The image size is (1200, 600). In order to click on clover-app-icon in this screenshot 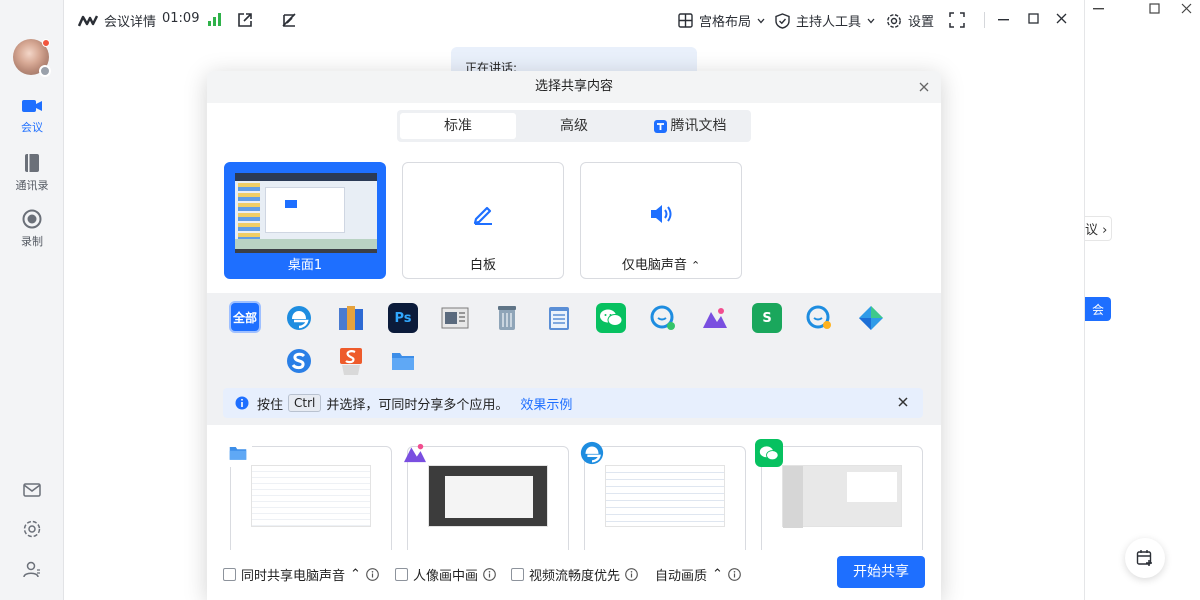, I will do `click(871, 318)`.